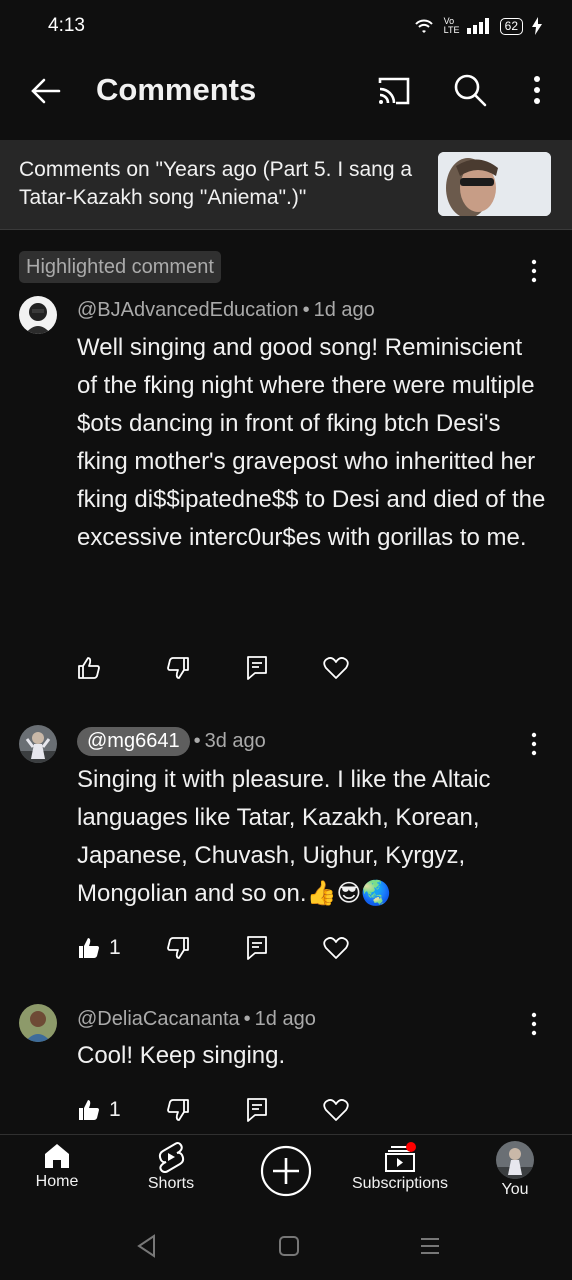 This screenshot has width=572, height=1280. Describe the element at coordinates (423, 26) in the screenshot. I see `wifi-icon` at that location.